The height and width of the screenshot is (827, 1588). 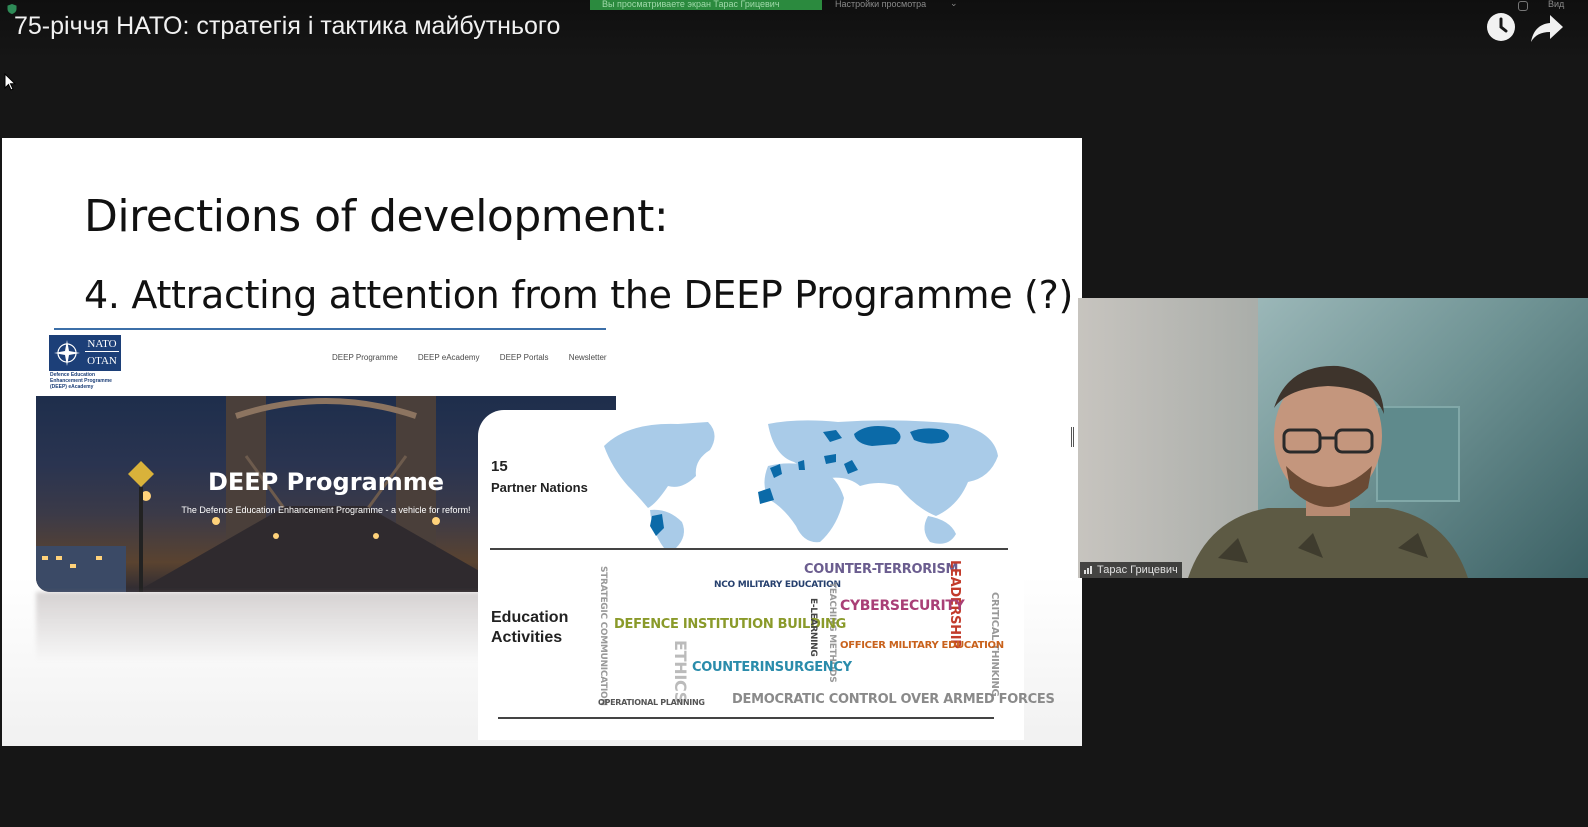 I want to click on nav-item-newsletter: Newsletter, so click(x=587, y=357).